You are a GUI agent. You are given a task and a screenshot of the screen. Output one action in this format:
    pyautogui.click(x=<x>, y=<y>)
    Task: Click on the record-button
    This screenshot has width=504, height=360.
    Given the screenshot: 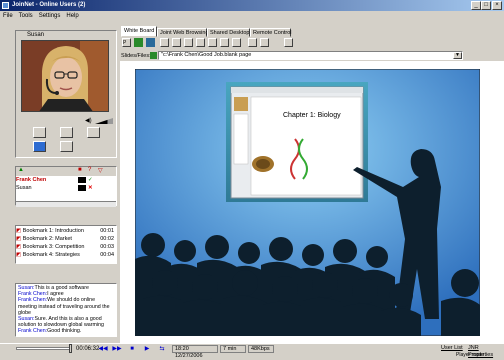 What is the action you would take?
    pyautogui.click(x=66, y=146)
    